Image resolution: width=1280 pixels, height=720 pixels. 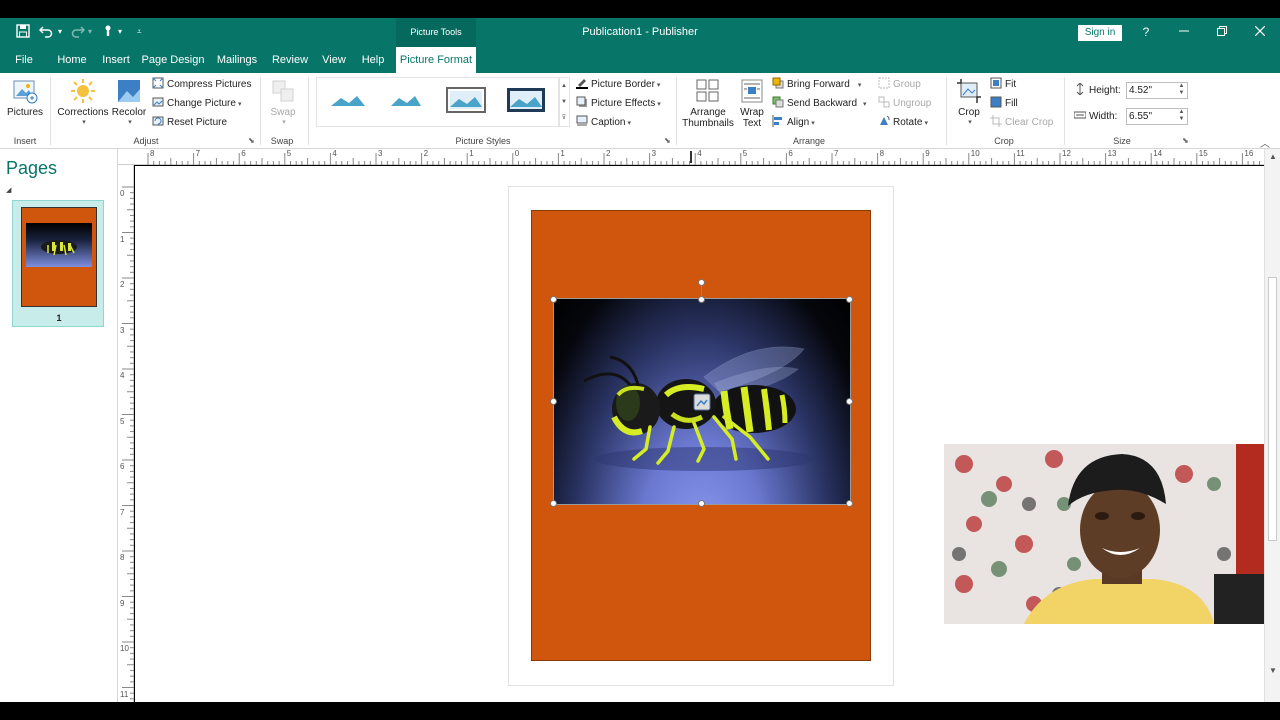 What do you see at coordinates (816, 85) in the screenshot?
I see `bring-forward-button: Bring Forward ▾` at bounding box center [816, 85].